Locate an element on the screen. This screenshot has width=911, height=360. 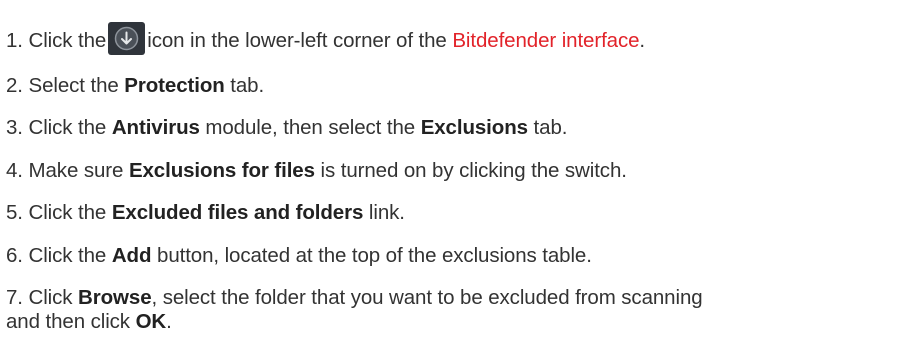
step-number: 5. is located at coordinates (14, 212).